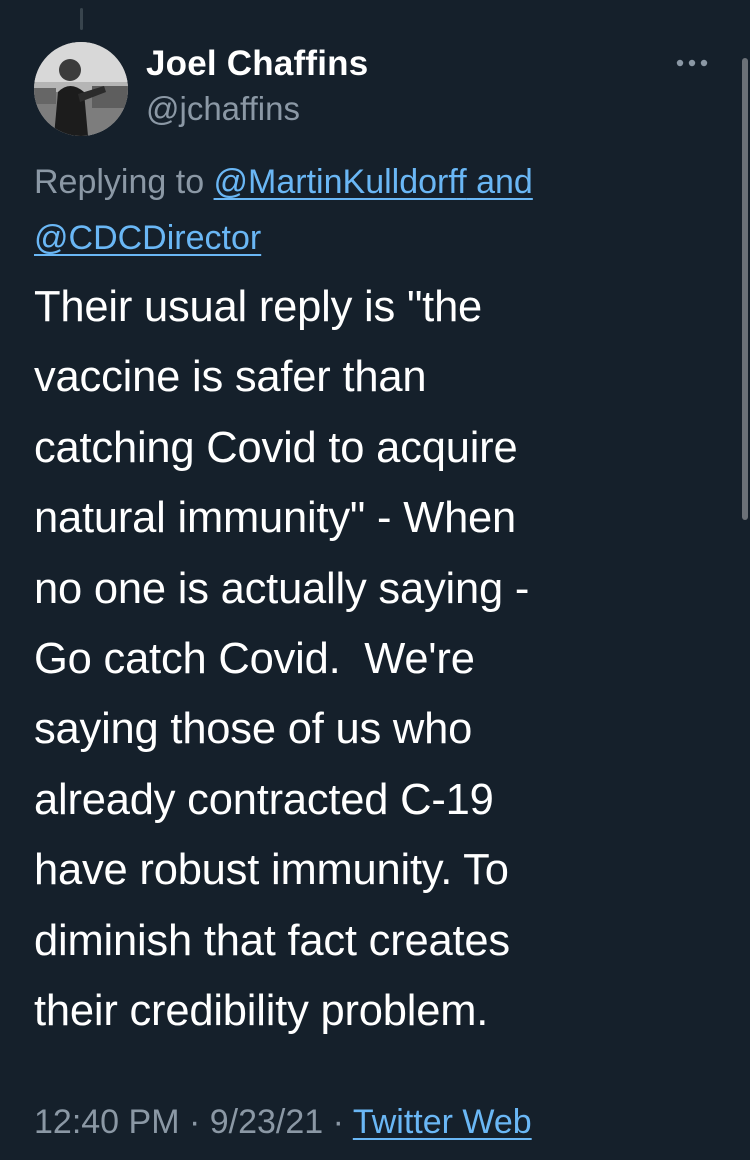  I want to click on tweet-line: already contracted C-19, so click(264, 799).